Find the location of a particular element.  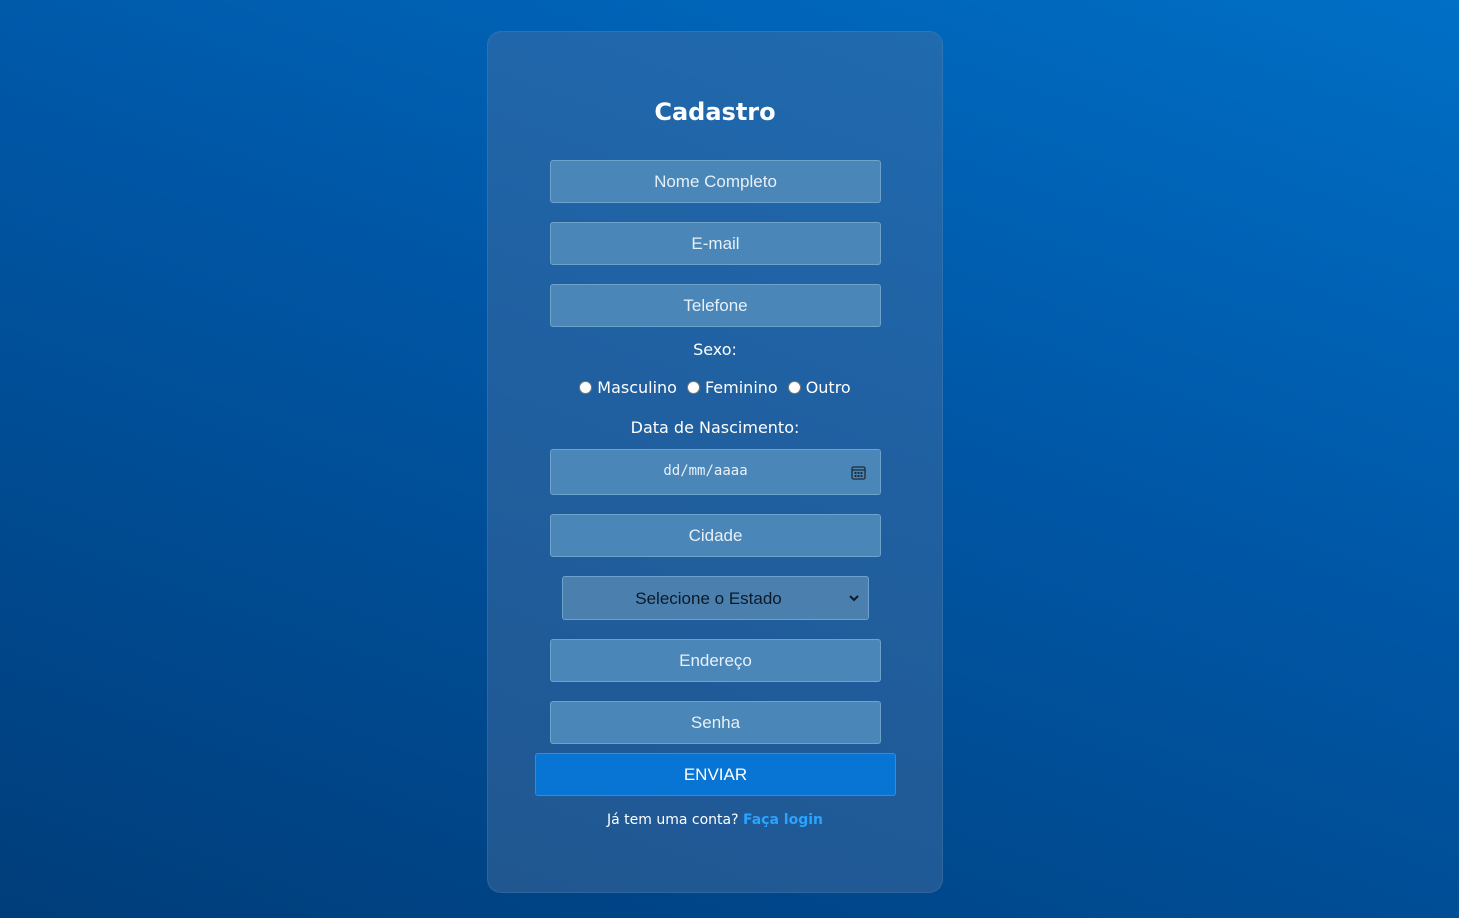

login-prompt-text: Já tem uma conta? is located at coordinates (673, 820).